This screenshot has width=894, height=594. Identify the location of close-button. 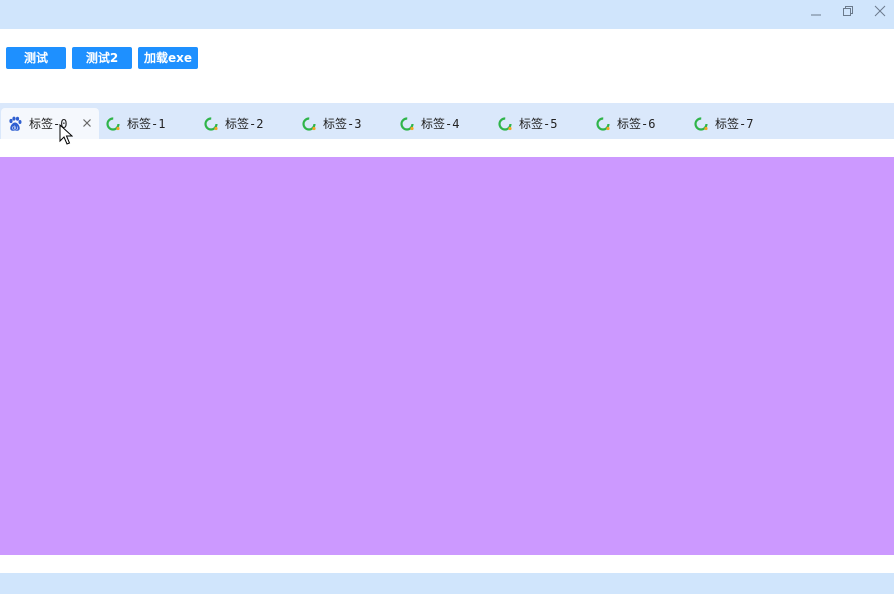
(880, 11).